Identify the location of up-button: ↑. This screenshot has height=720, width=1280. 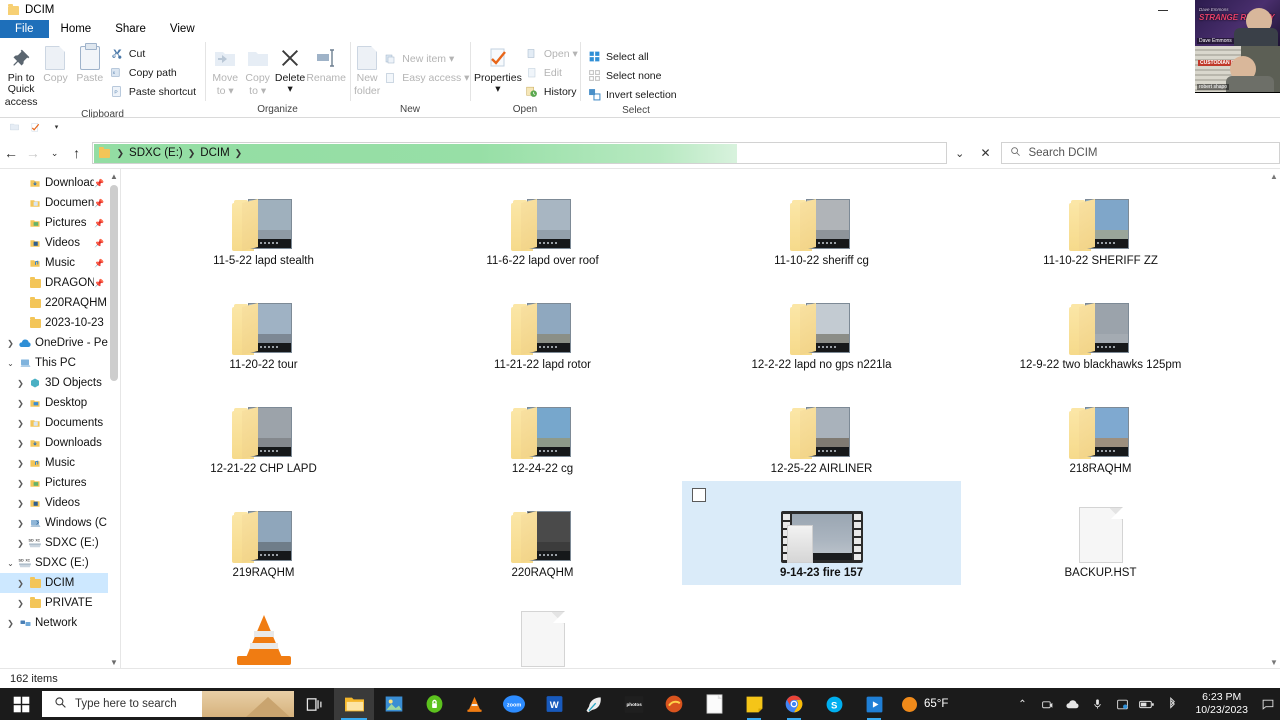
(77, 153).